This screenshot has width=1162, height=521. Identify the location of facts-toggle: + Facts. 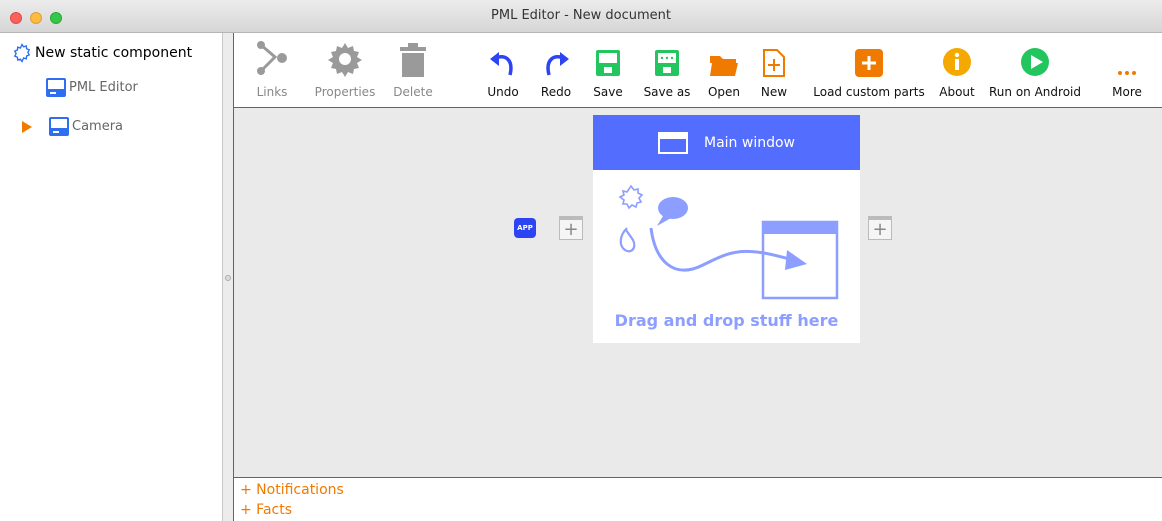
(266, 510).